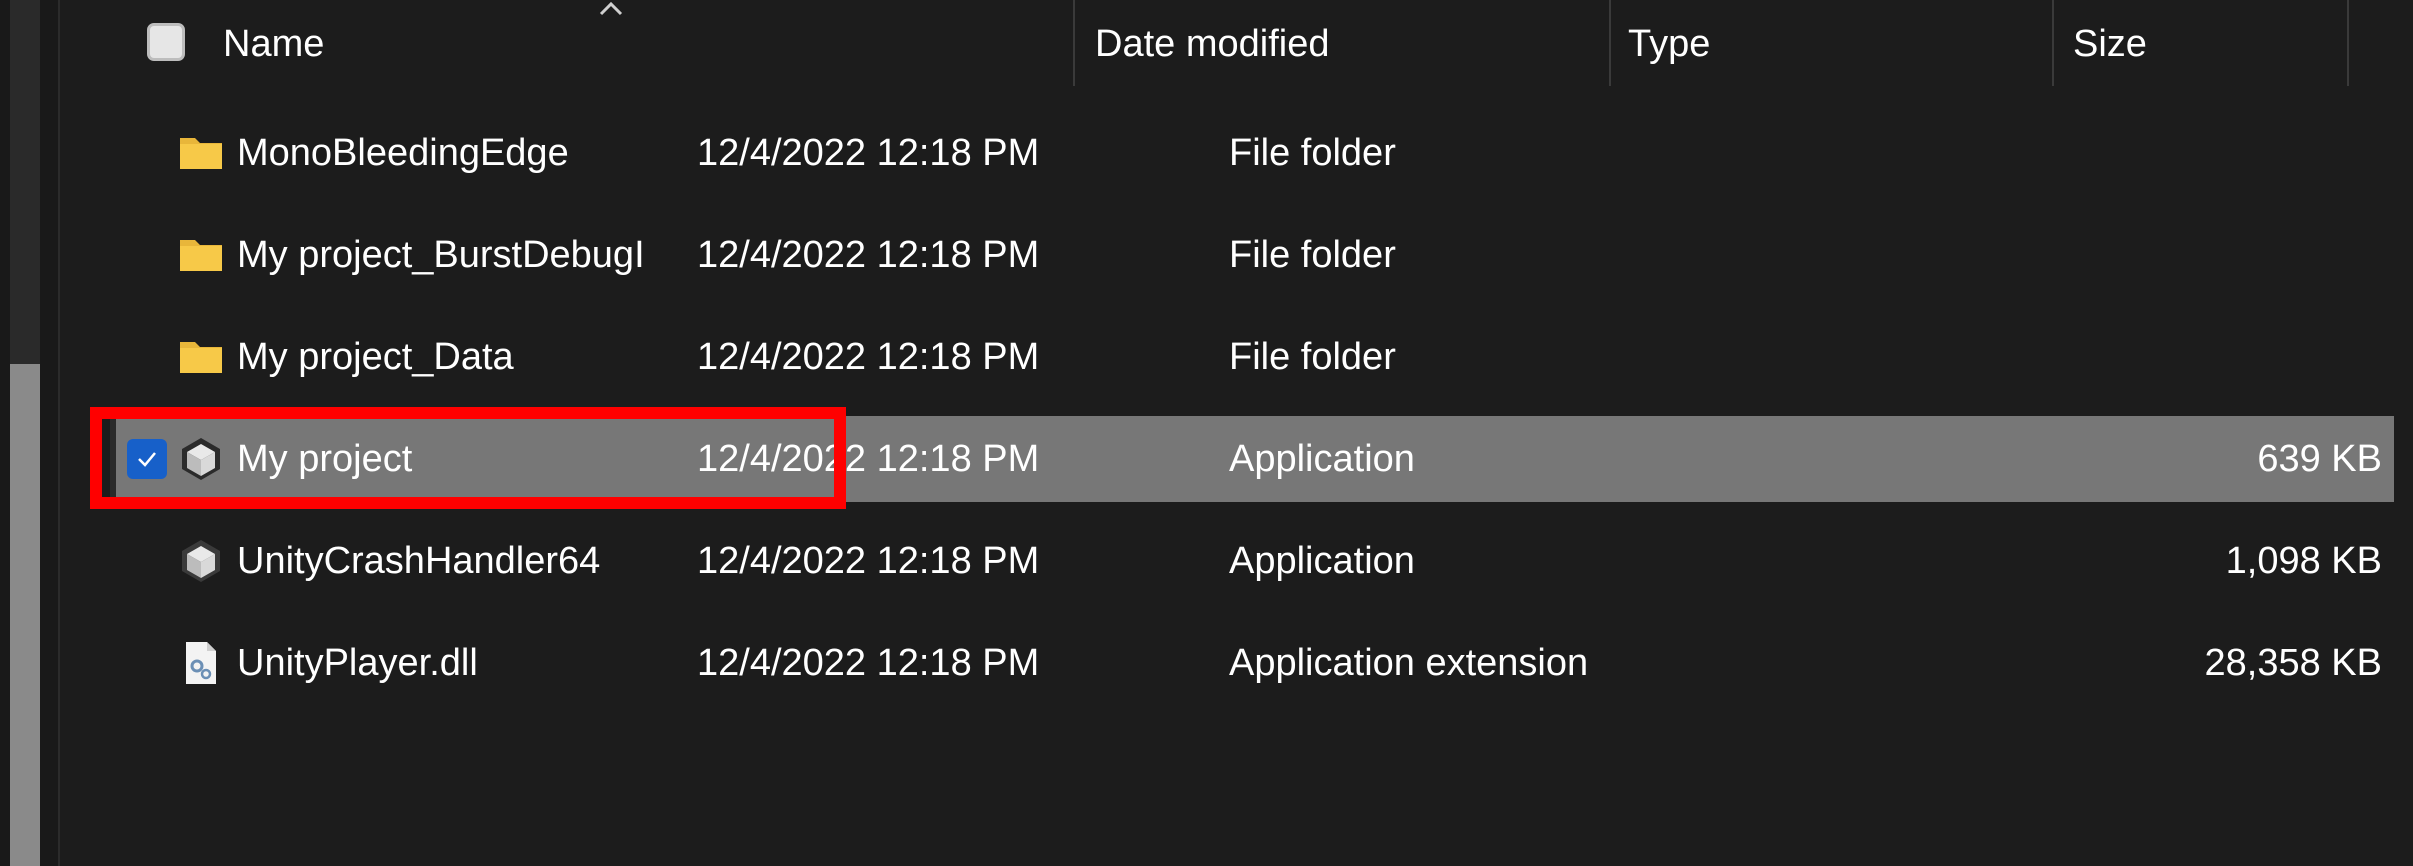  Describe the element at coordinates (25, 615) in the screenshot. I see `navigation-scrollbar-thumb` at that location.